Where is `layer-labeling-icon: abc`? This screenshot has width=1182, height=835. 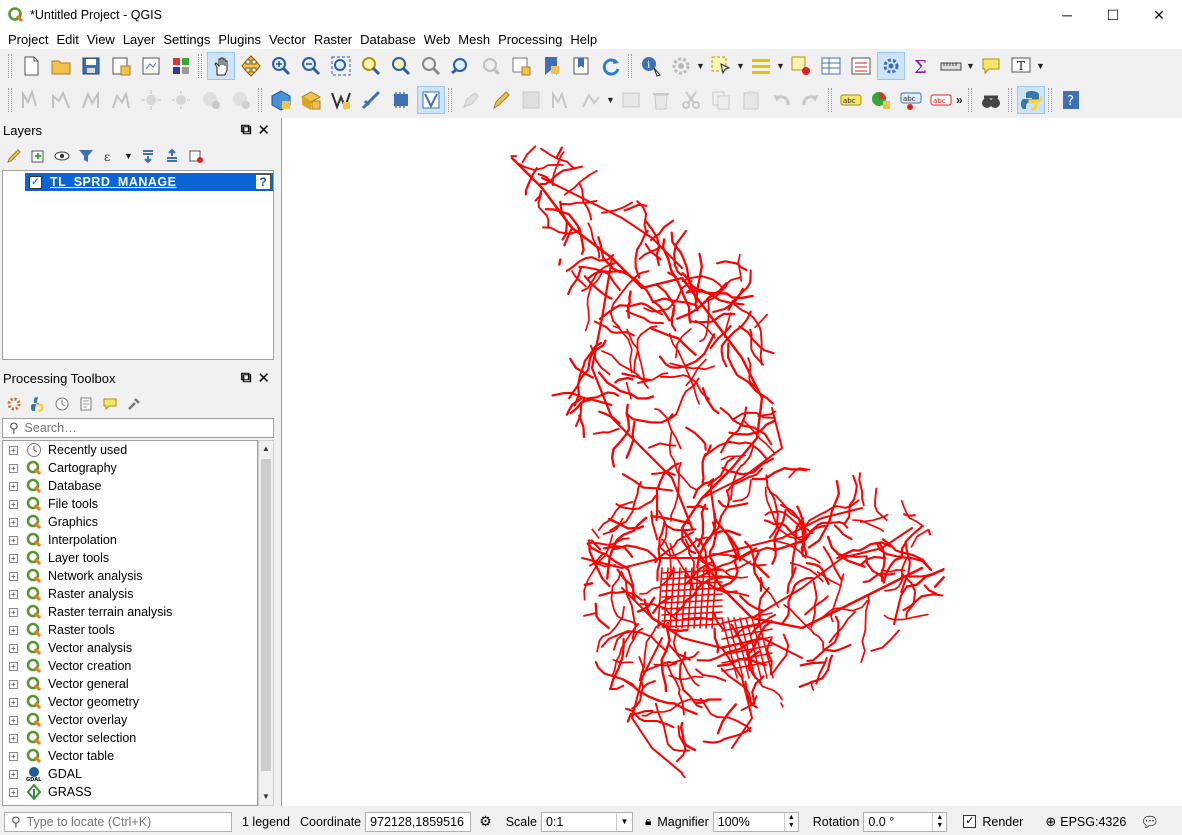 layer-labeling-icon: abc is located at coordinates (851, 100).